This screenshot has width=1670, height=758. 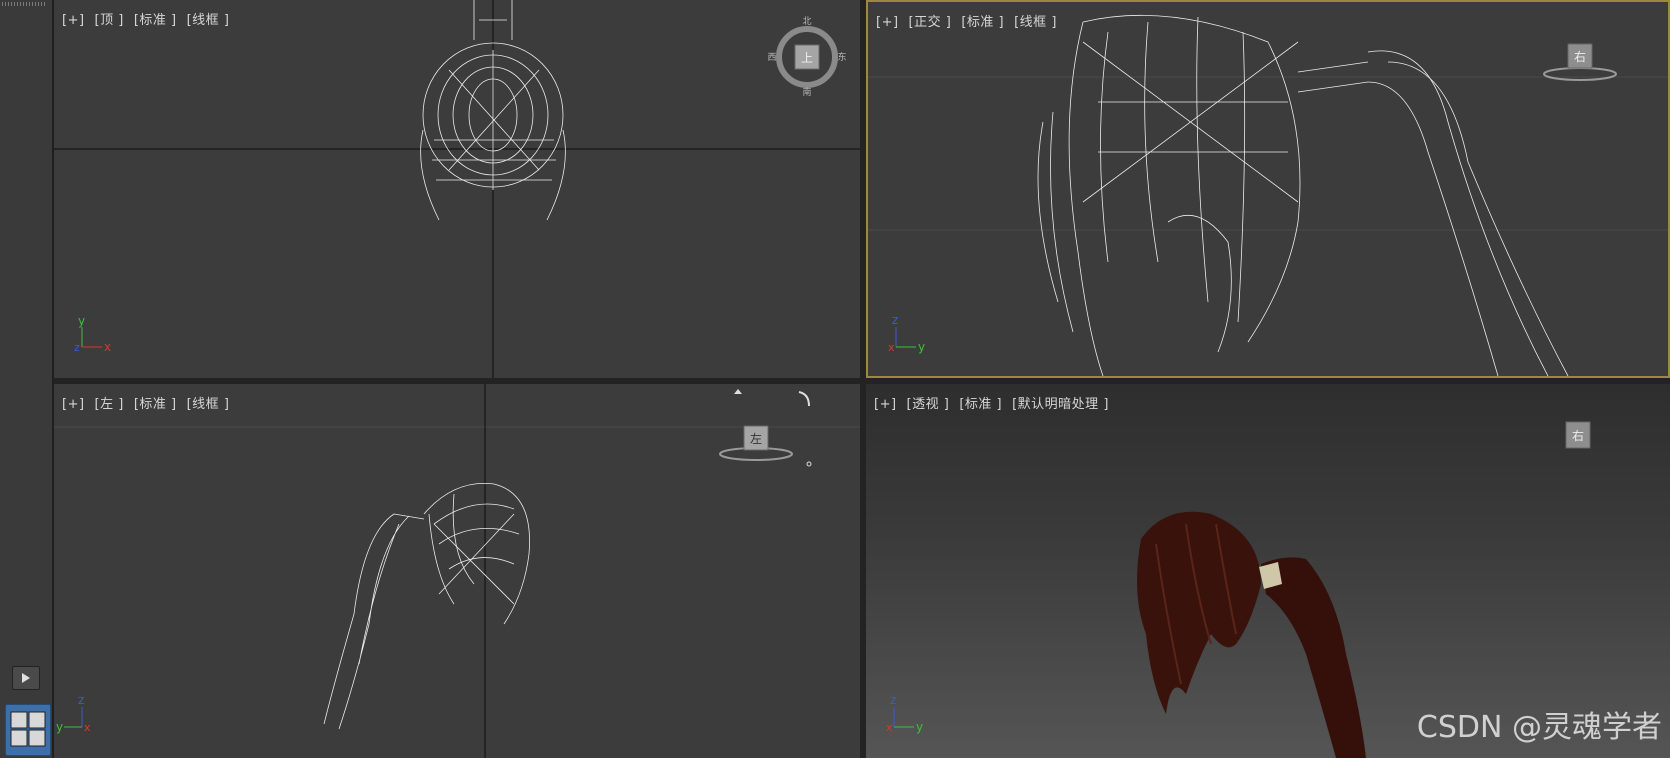 What do you see at coordinates (806, 21) in the screenshot?
I see `svg-text: 北` at bounding box center [806, 21].